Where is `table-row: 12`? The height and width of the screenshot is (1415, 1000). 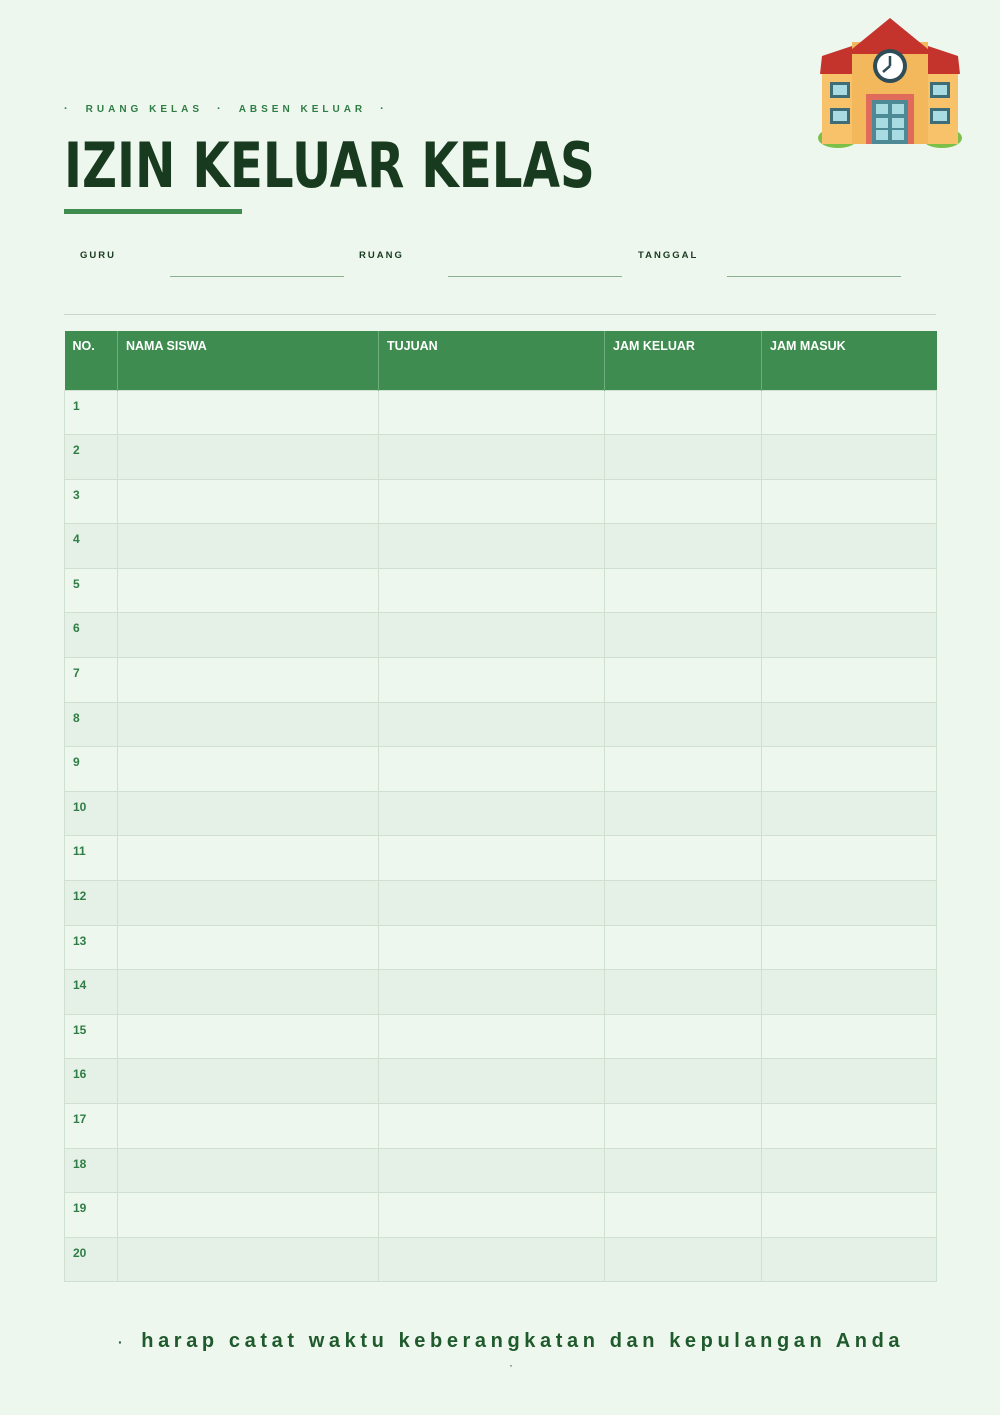
table-row: 12 is located at coordinates (500, 903).